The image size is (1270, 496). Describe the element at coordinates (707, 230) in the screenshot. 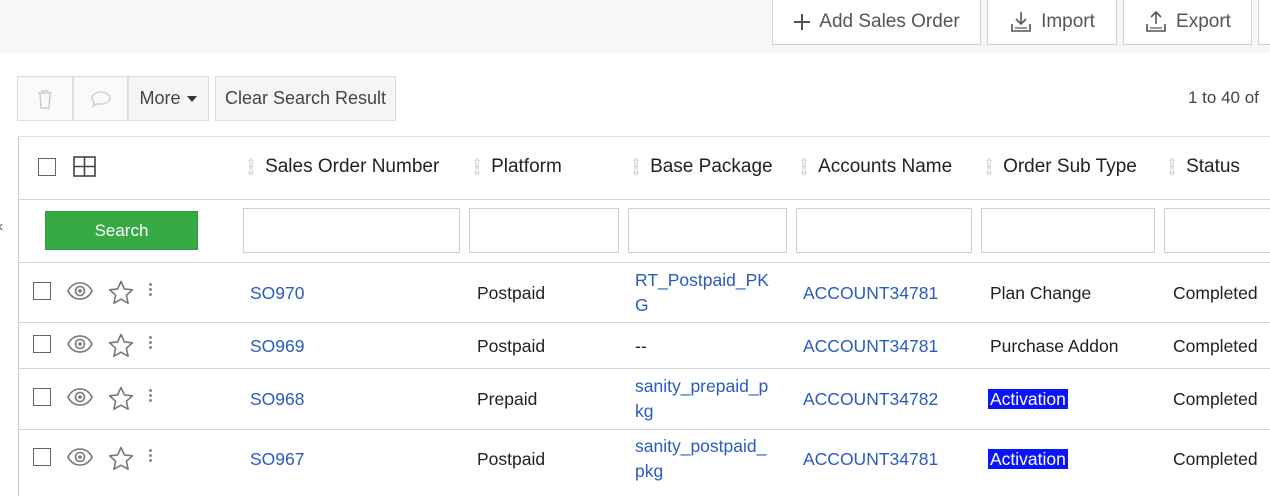

I see `filter-base-package-input` at that location.